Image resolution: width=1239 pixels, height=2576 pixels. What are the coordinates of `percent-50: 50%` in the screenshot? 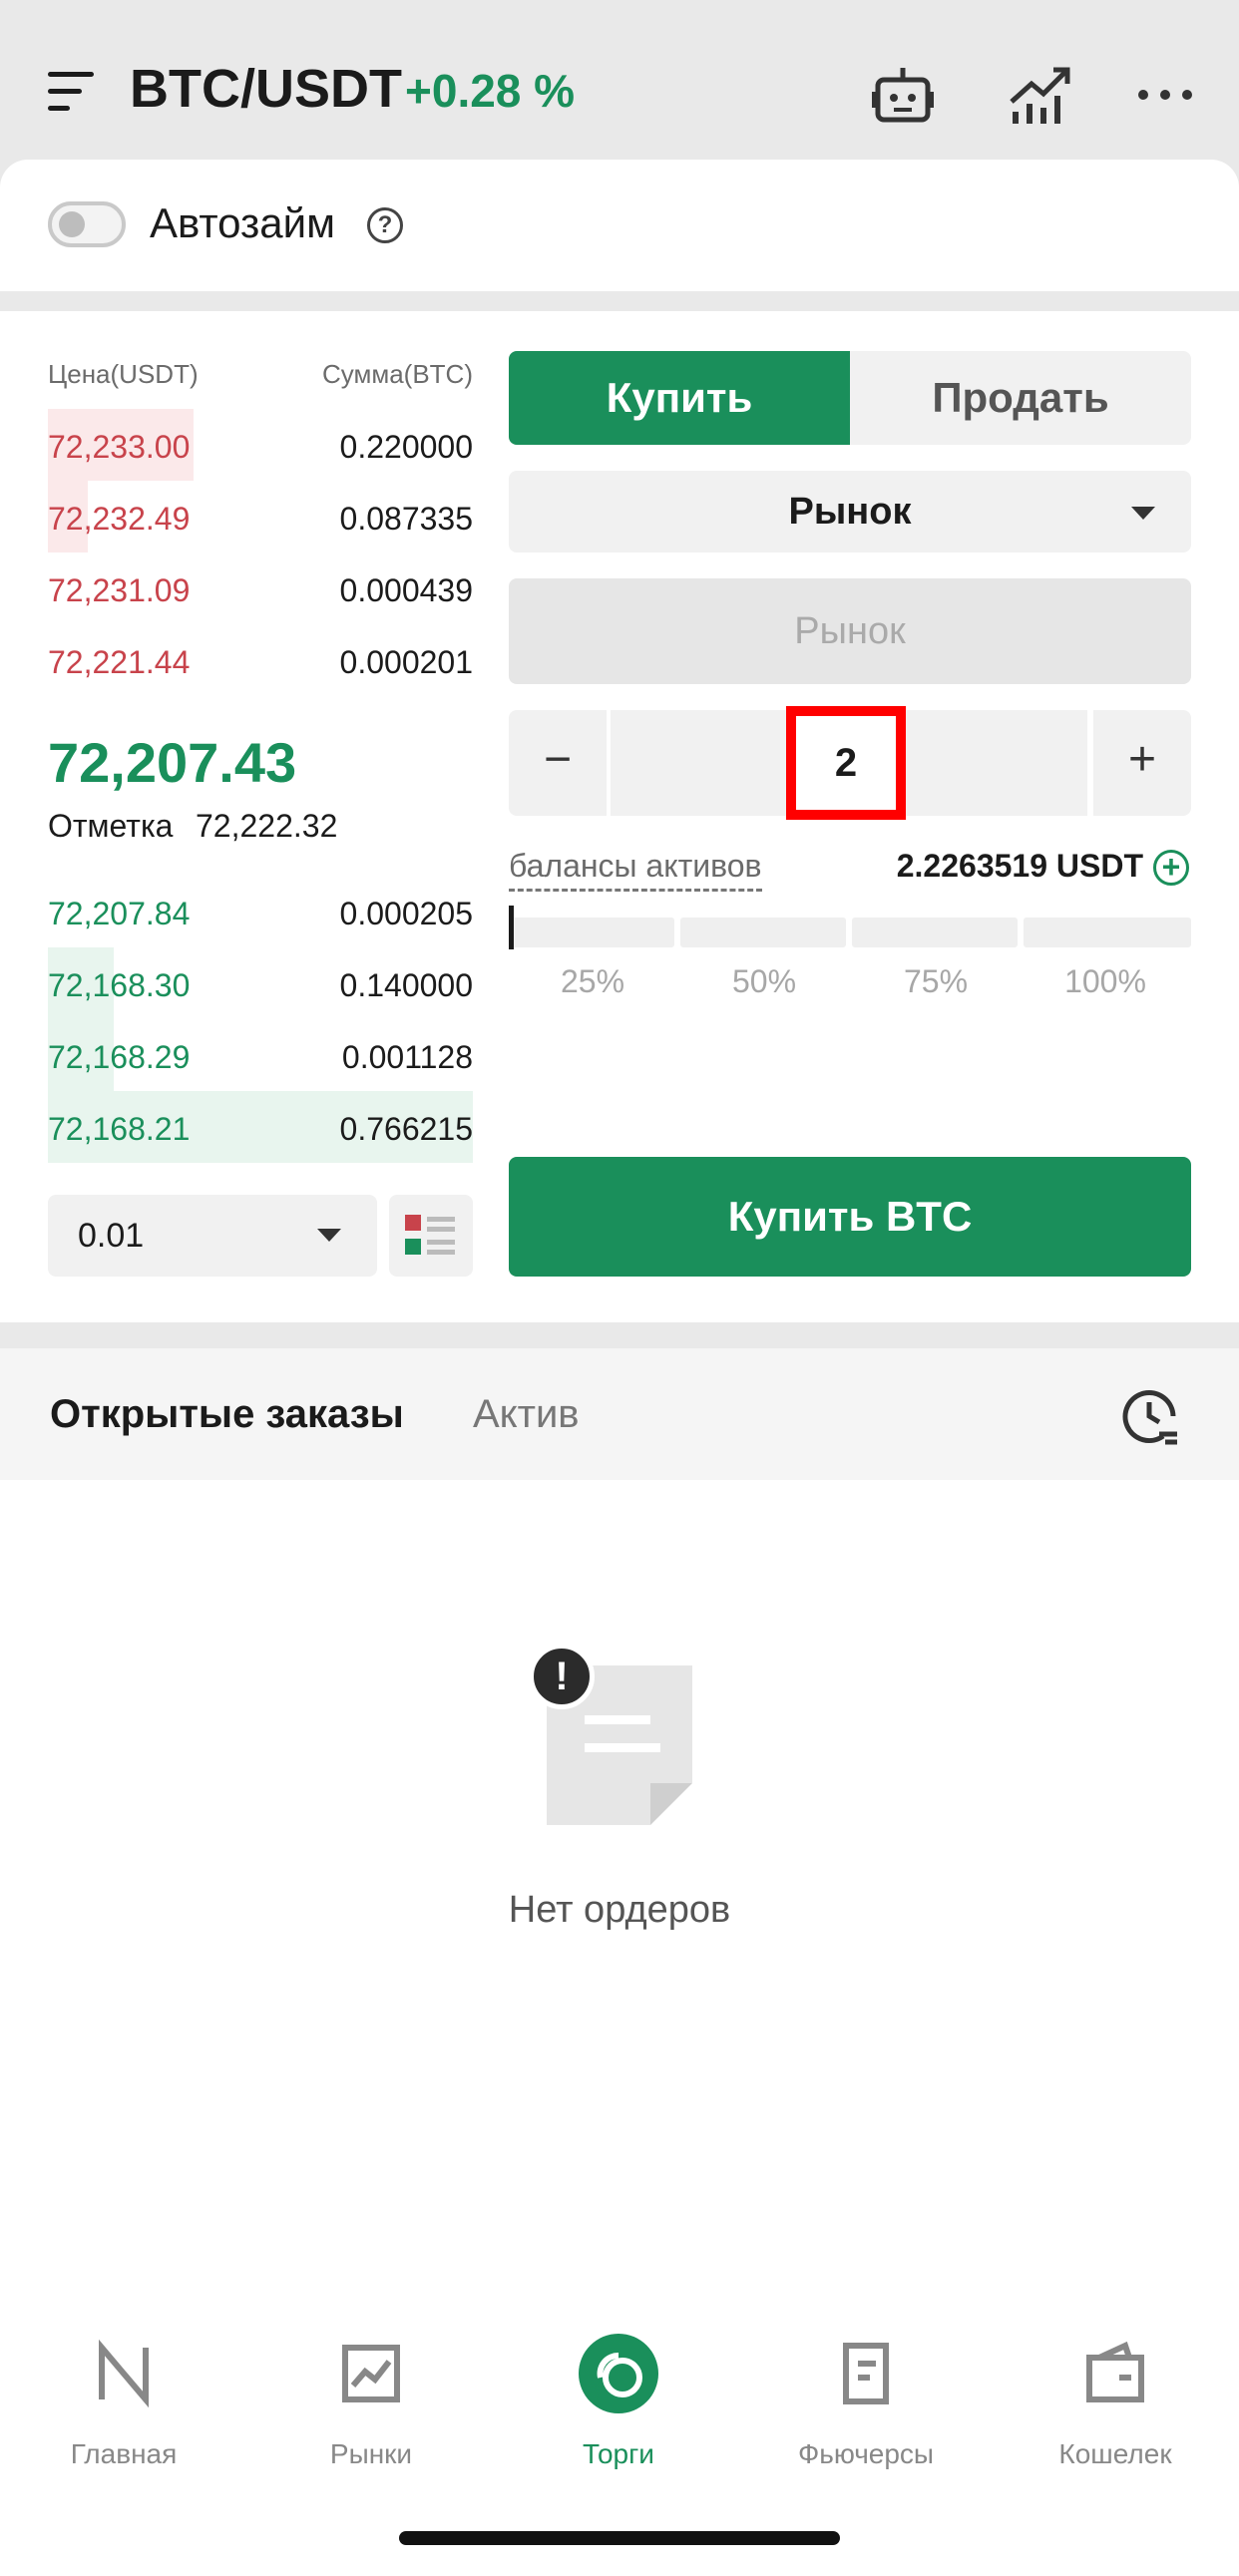 It's located at (764, 982).